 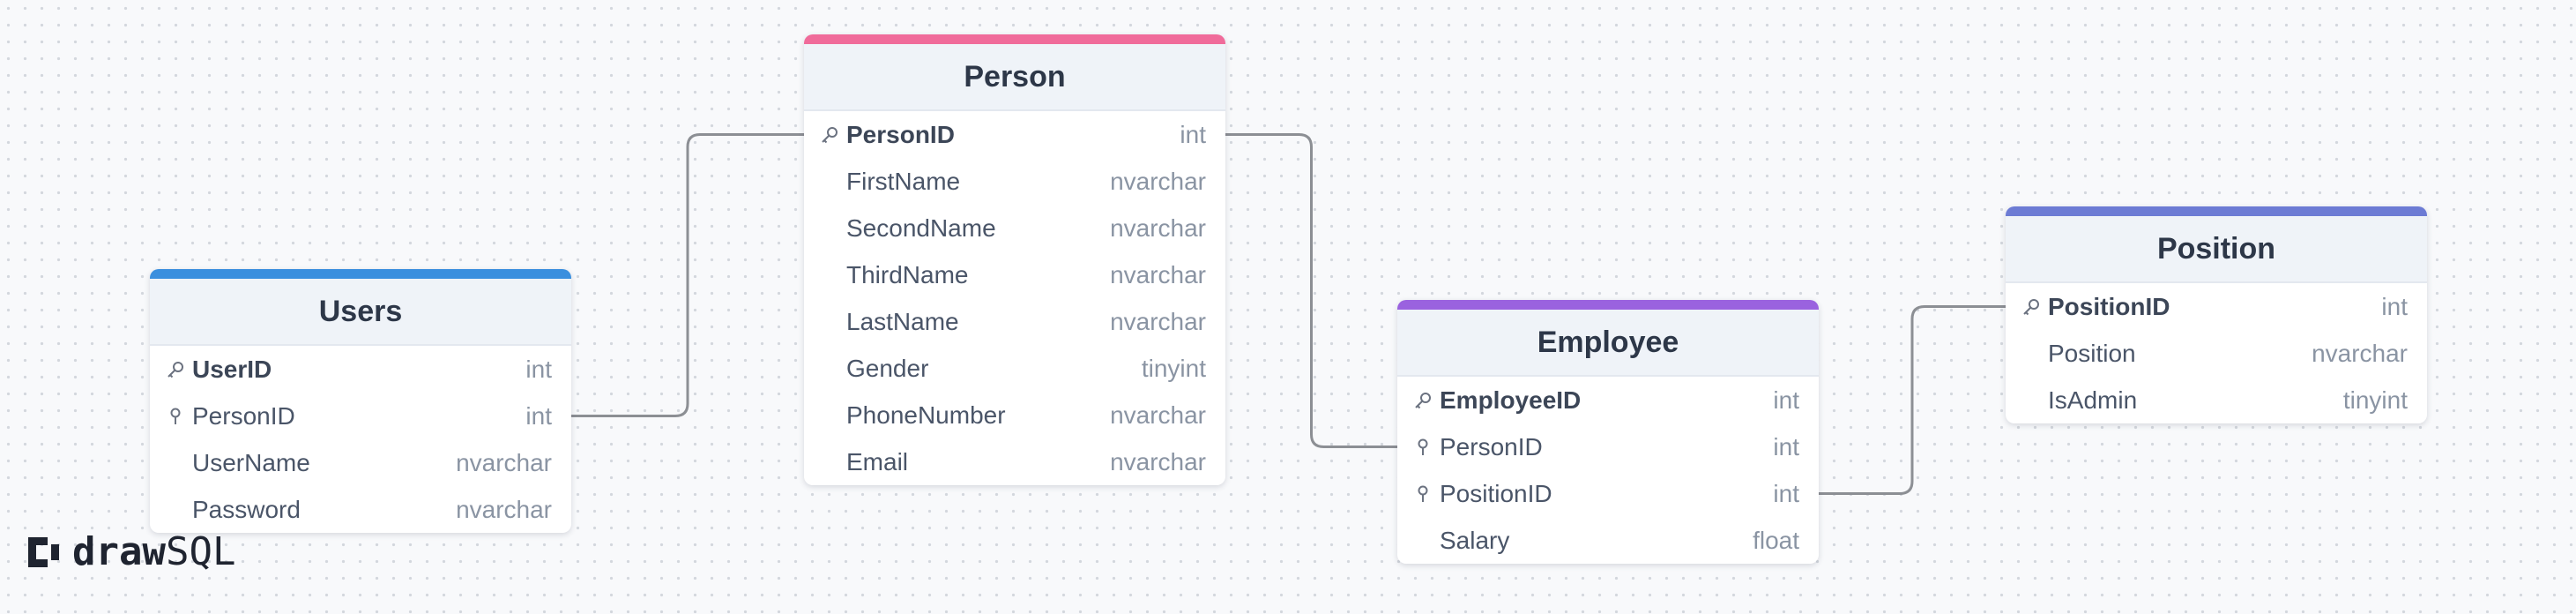 I want to click on table-header: Position, so click(x=2216, y=244).